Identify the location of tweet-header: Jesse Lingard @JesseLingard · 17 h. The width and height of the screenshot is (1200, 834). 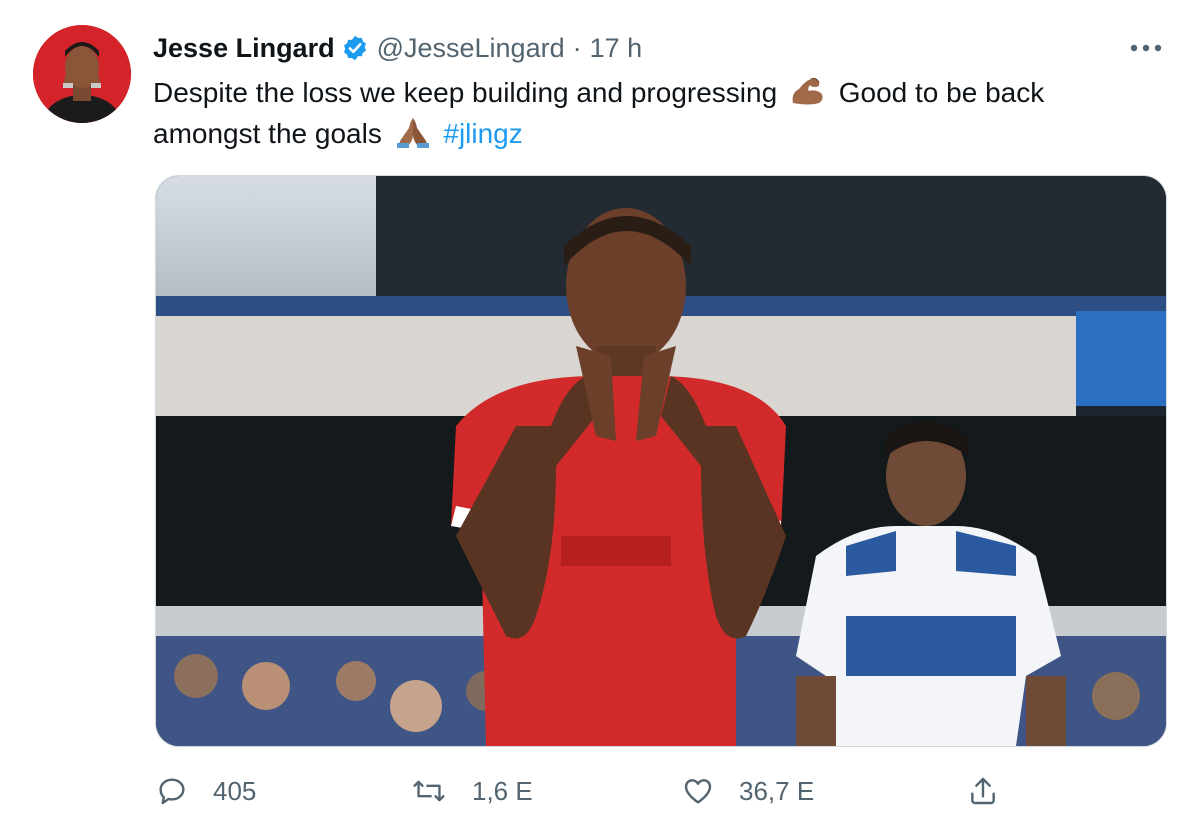
(397, 48).